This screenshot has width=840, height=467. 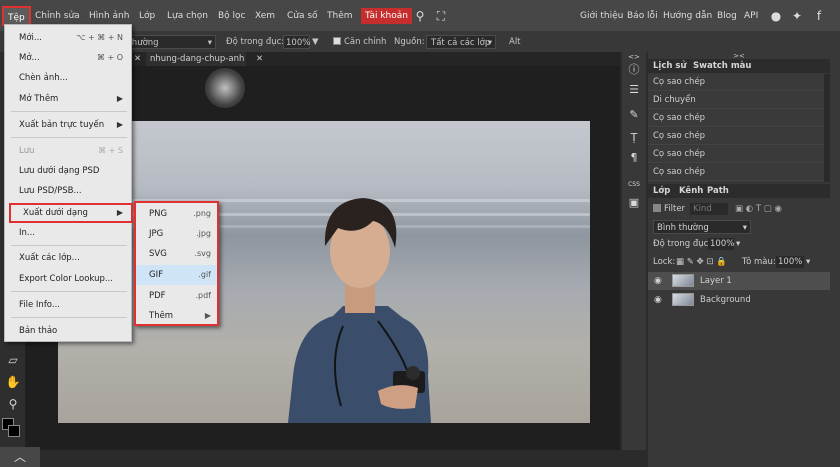 I want to click on tab-history: Lịch sử, so click(x=670, y=66).